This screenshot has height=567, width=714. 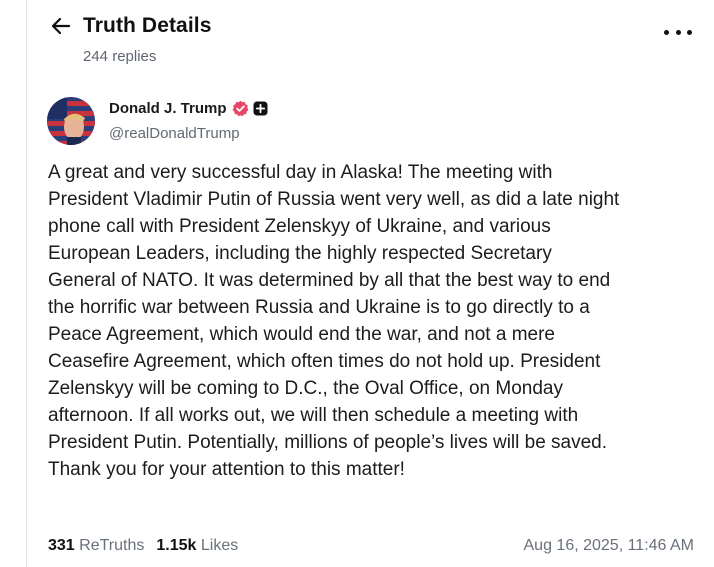 I want to click on likes-stat: 1.15k Likes, so click(x=197, y=546).